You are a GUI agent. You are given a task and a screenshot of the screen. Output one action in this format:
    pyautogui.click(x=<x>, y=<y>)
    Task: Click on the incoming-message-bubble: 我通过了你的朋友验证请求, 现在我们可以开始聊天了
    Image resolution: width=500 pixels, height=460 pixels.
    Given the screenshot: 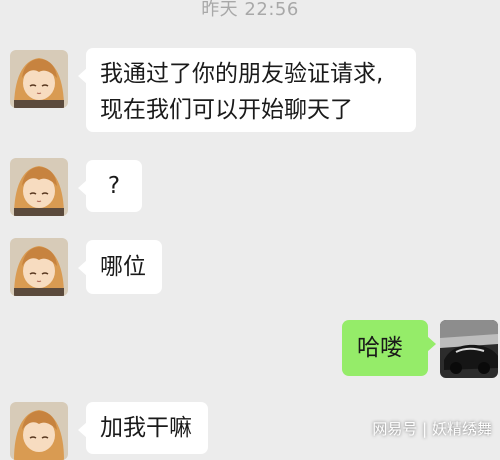 What is the action you would take?
    pyautogui.click(x=247, y=90)
    